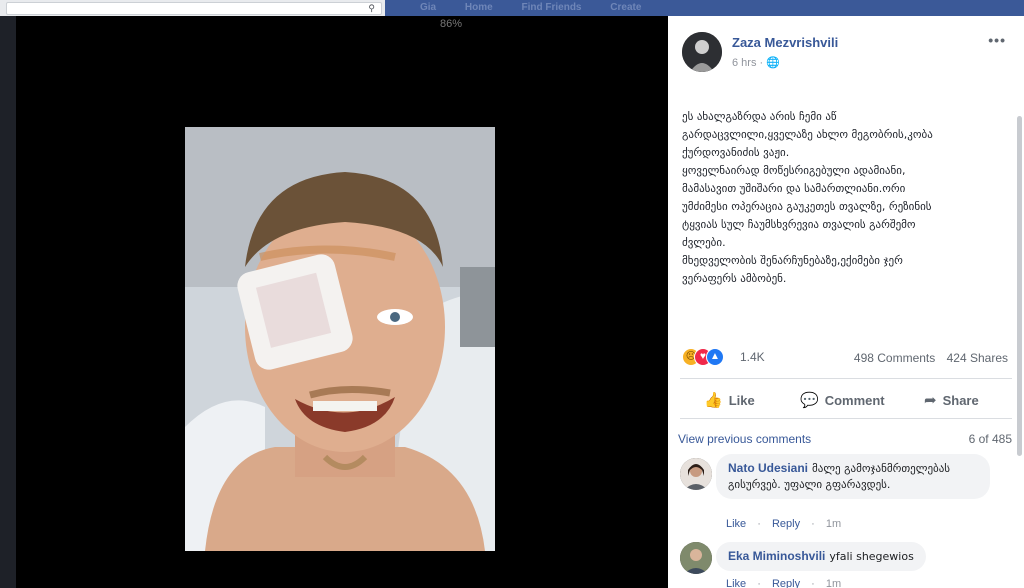 The height and width of the screenshot is (588, 1024). I want to click on search-icon: ⚲, so click(371, 8).